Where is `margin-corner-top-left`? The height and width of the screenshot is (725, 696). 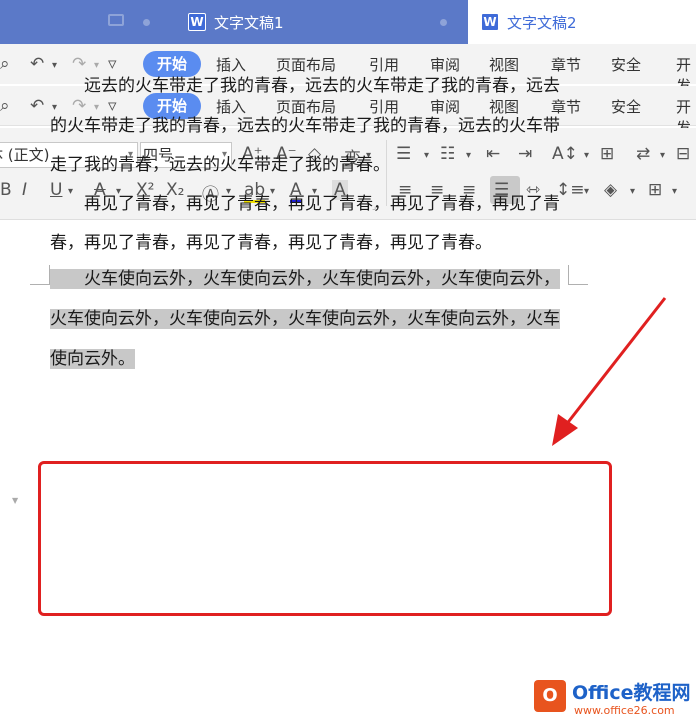
margin-corner-top-left is located at coordinates (40, 275).